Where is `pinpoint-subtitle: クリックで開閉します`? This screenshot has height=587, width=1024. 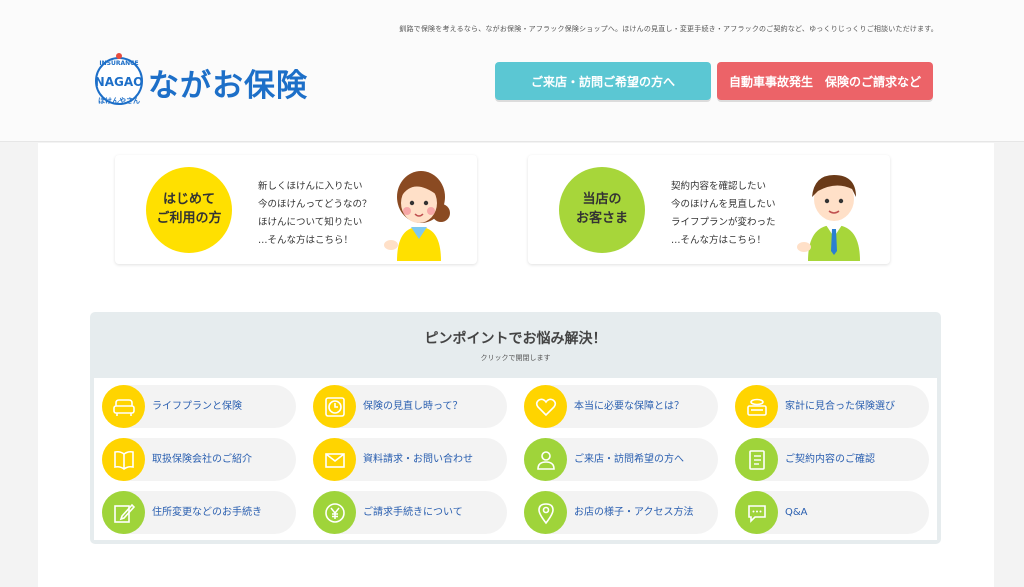
pinpoint-subtitle: クリックで開閉します is located at coordinates (515, 358).